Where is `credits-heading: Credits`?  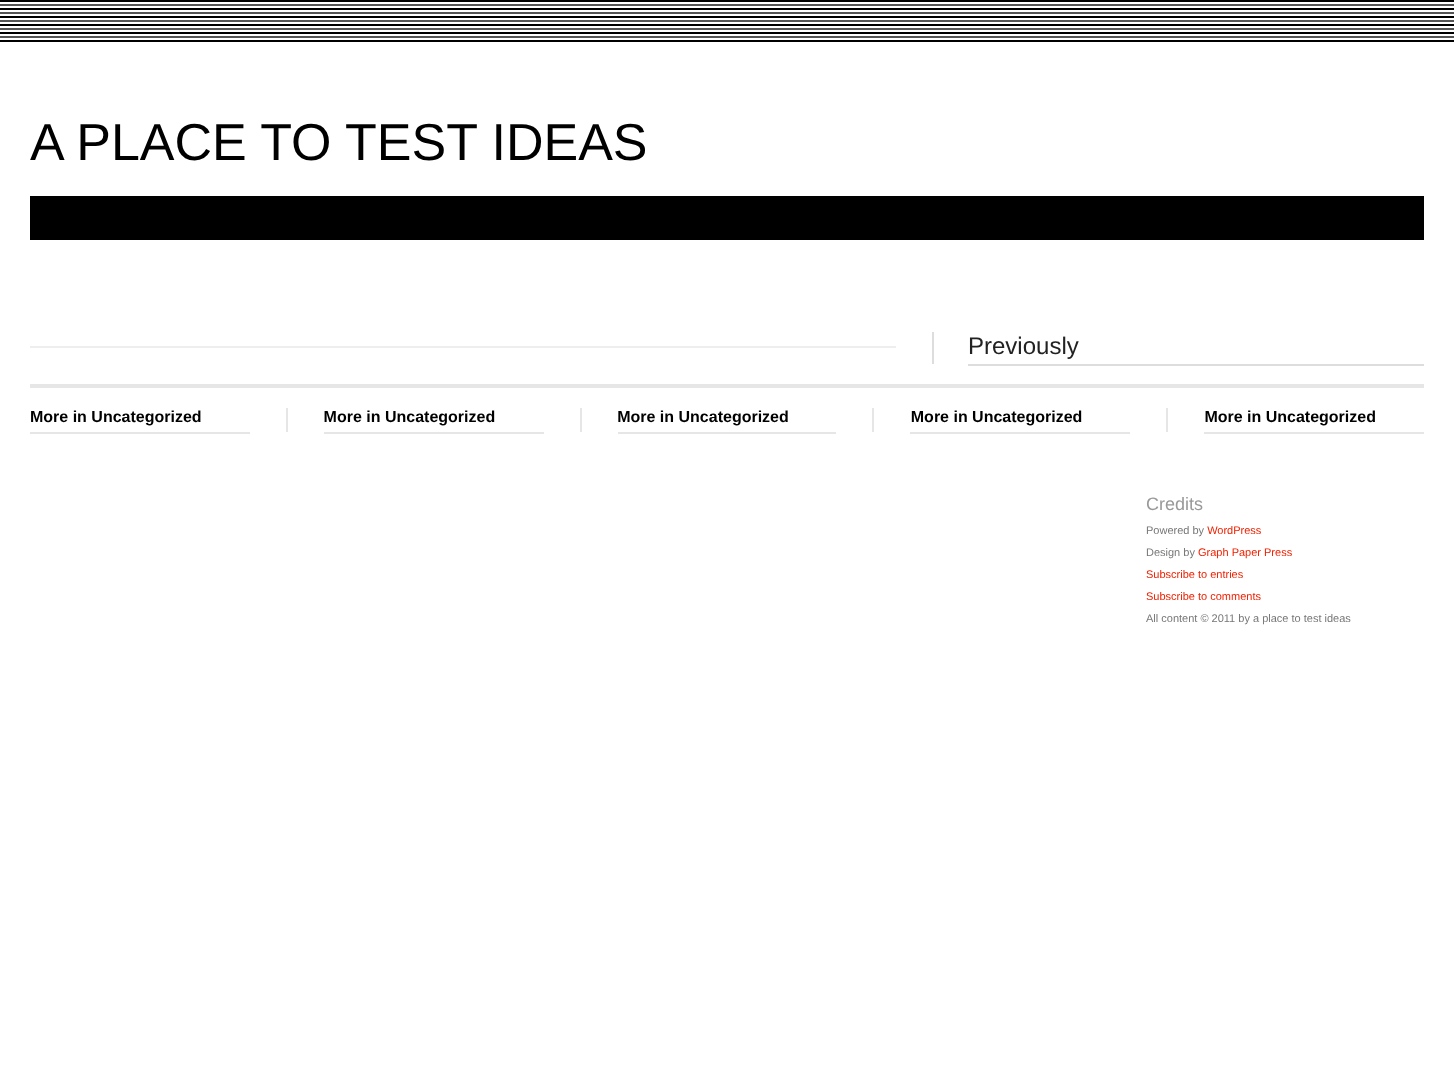
credits-heading: Credits is located at coordinates (1176, 504).